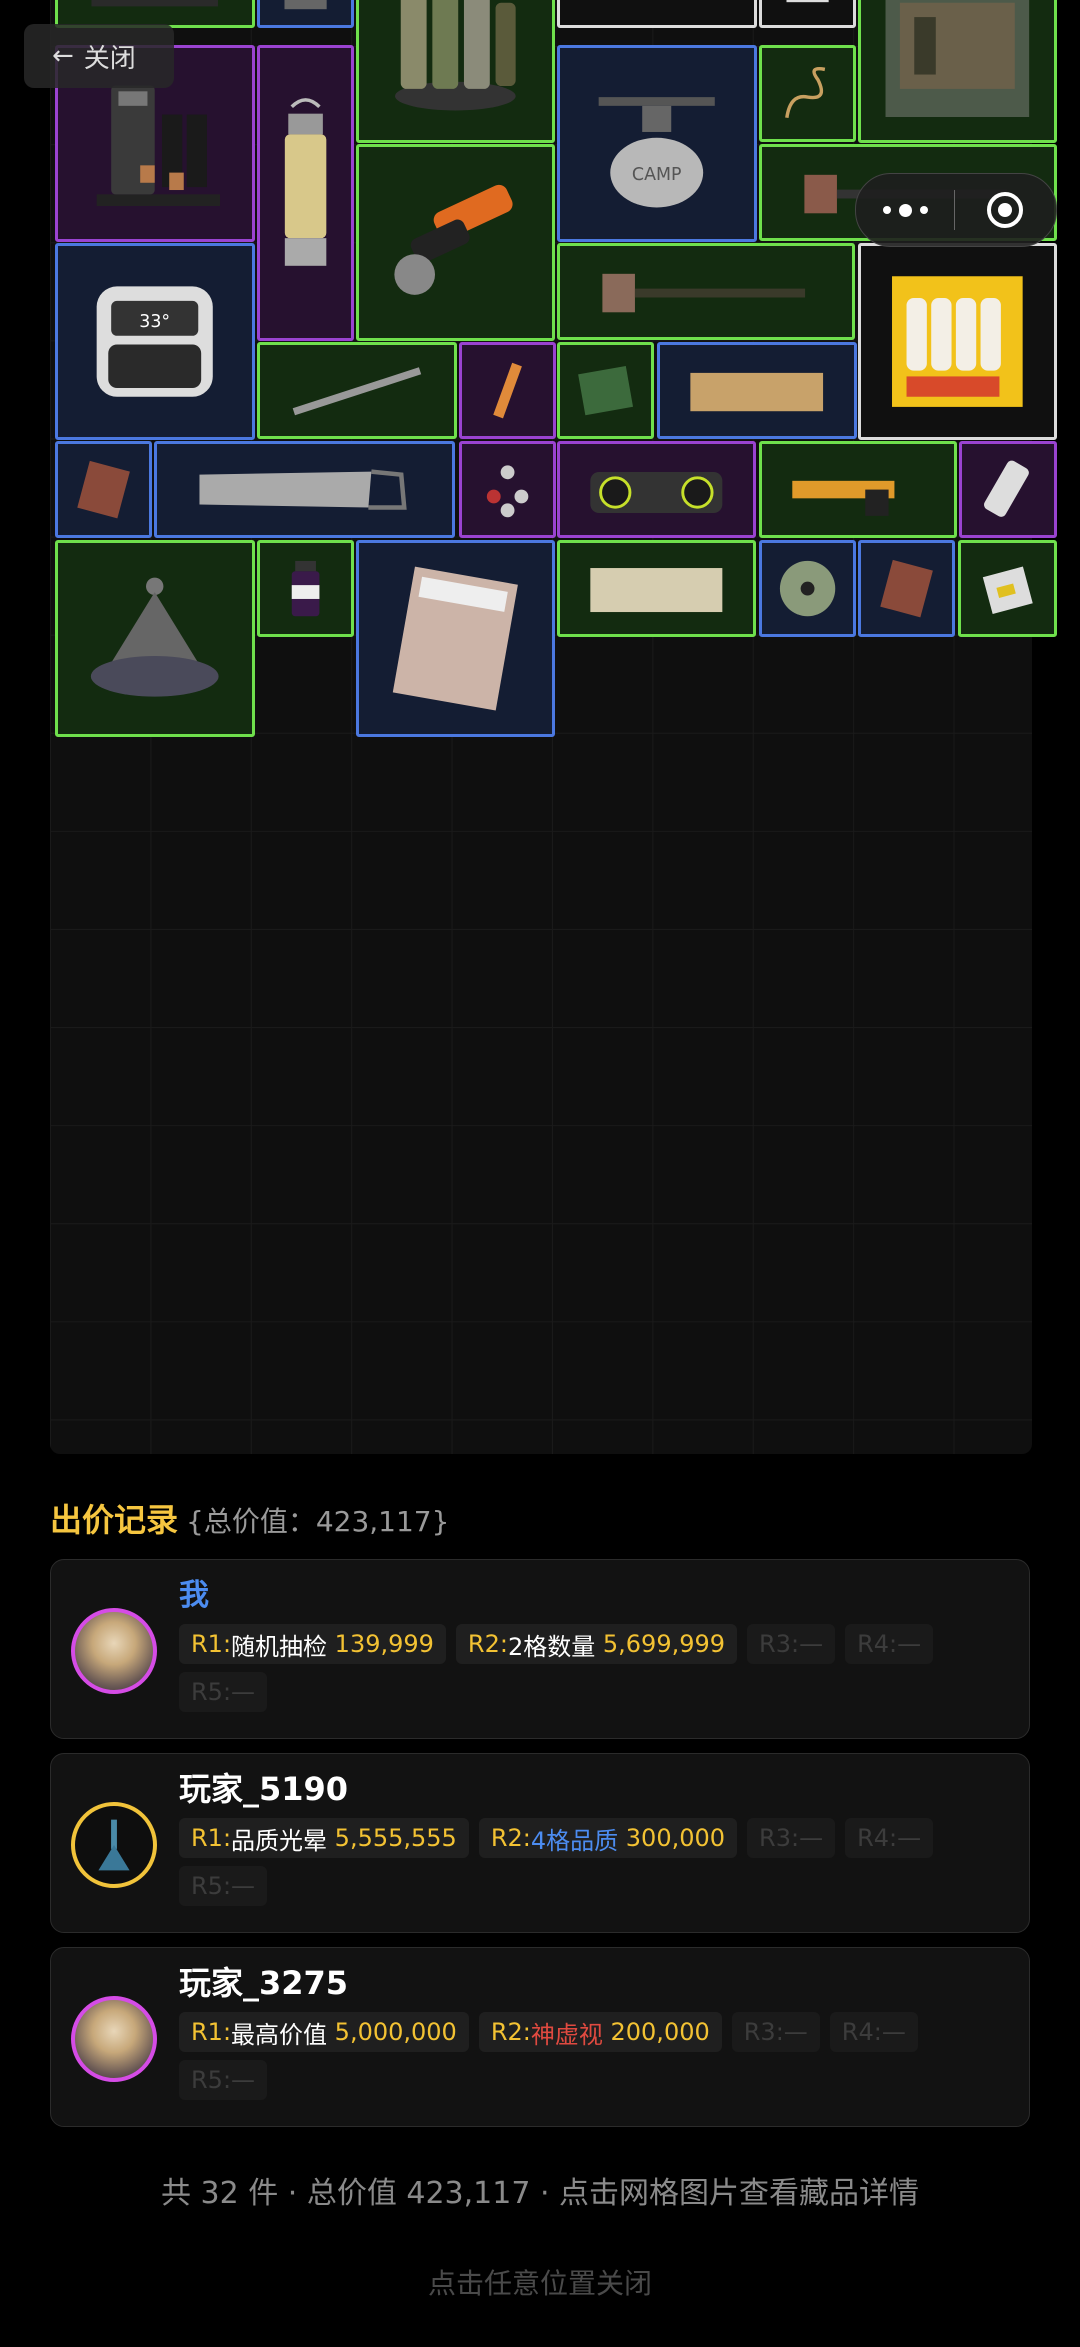 The width and height of the screenshot is (1080, 2347). I want to click on item-cardboard, so click(757, 390).